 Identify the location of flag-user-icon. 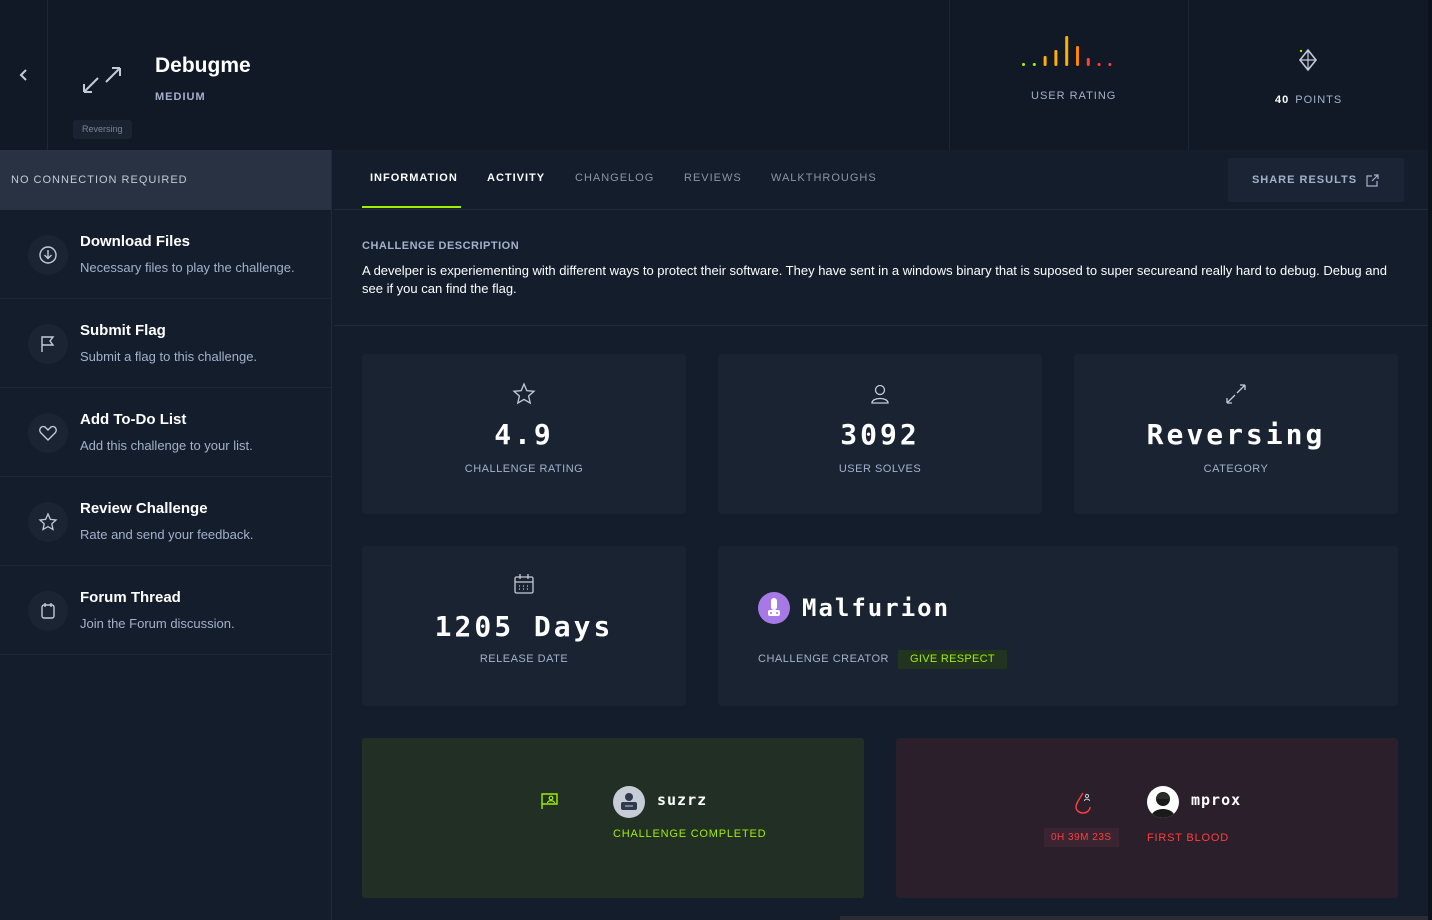
(549, 801).